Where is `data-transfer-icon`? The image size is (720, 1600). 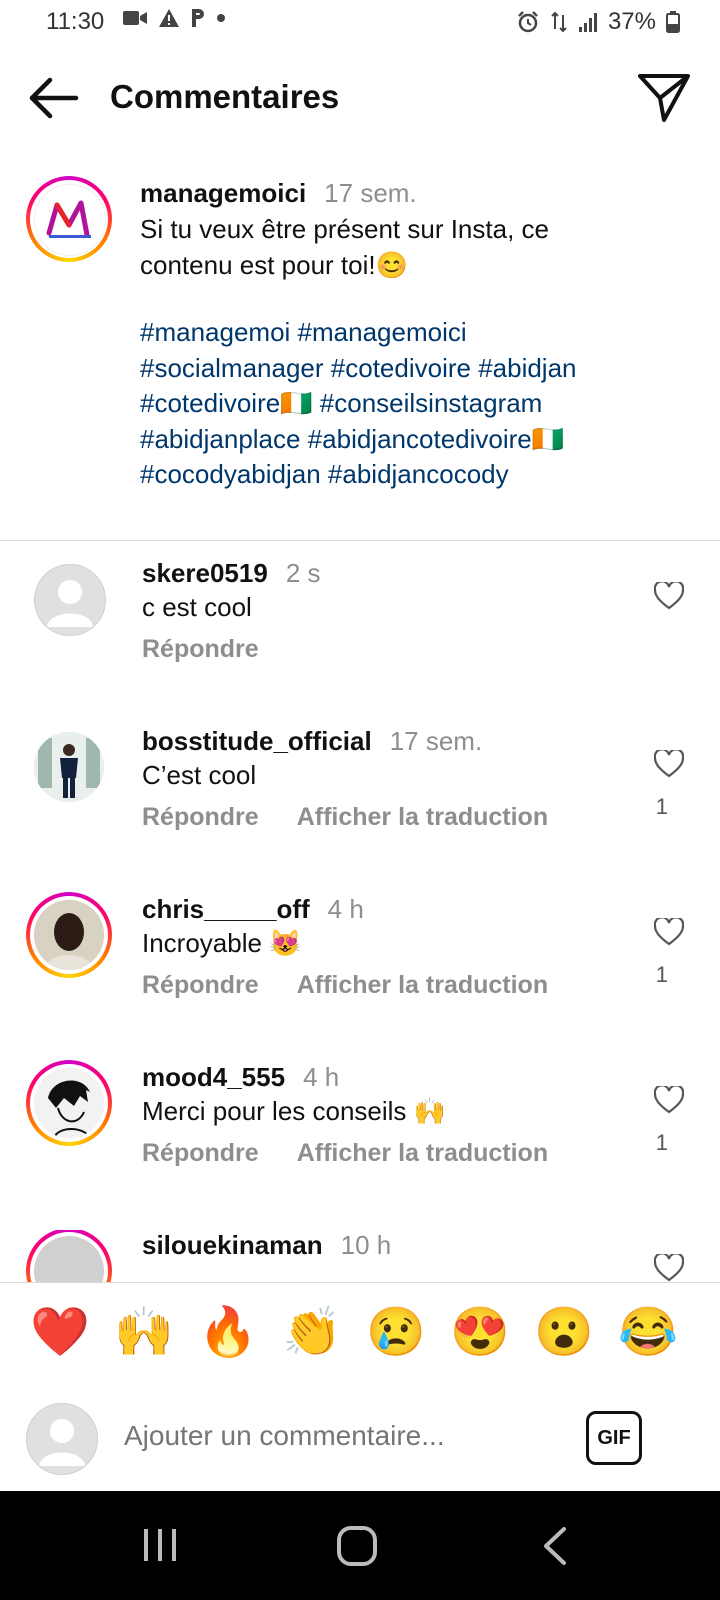
data-transfer-icon is located at coordinates (559, 22).